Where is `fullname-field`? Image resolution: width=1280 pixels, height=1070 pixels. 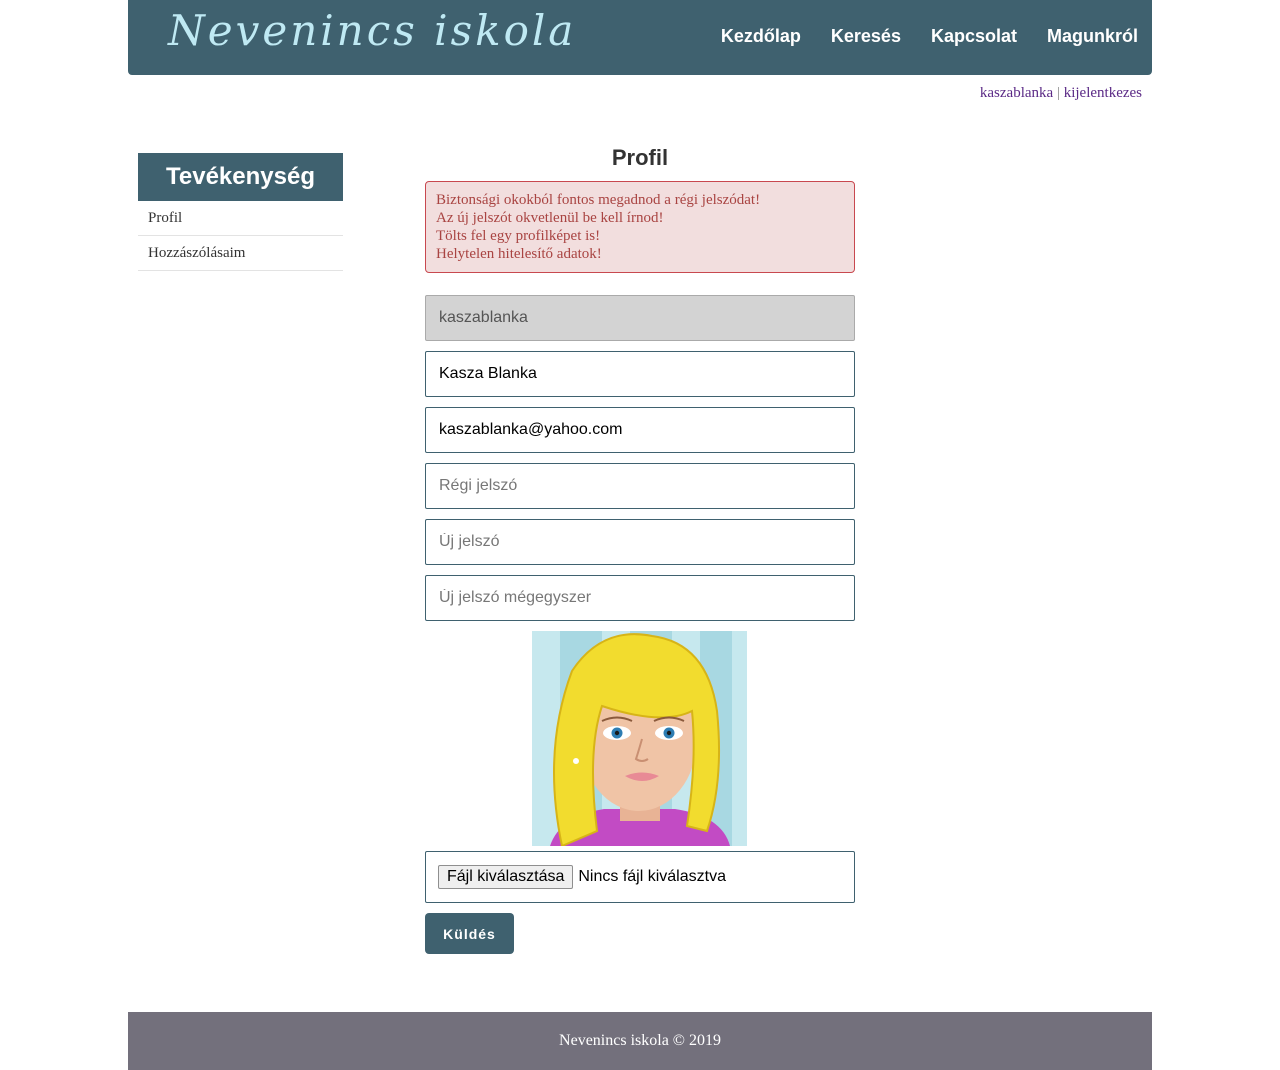
fullname-field is located at coordinates (640, 374).